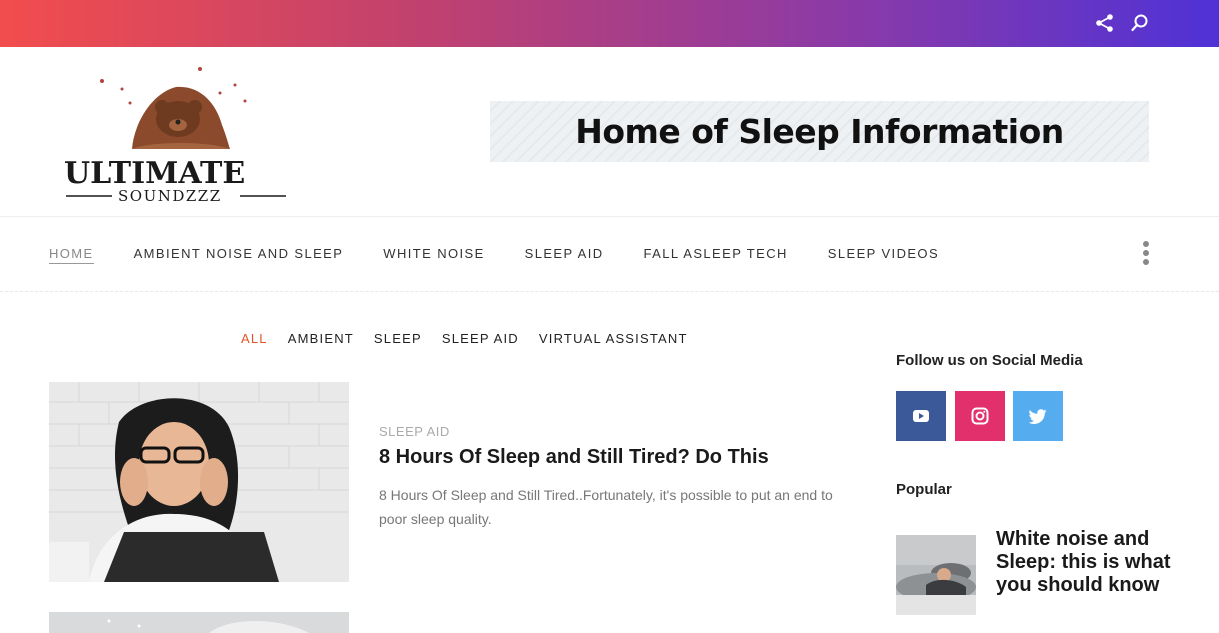 Image resolution: width=1219 pixels, height=633 pixels. Describe the element at coordinates (254, 338) in the screenshot. I see `filter-tab-all: ALL` at that location.